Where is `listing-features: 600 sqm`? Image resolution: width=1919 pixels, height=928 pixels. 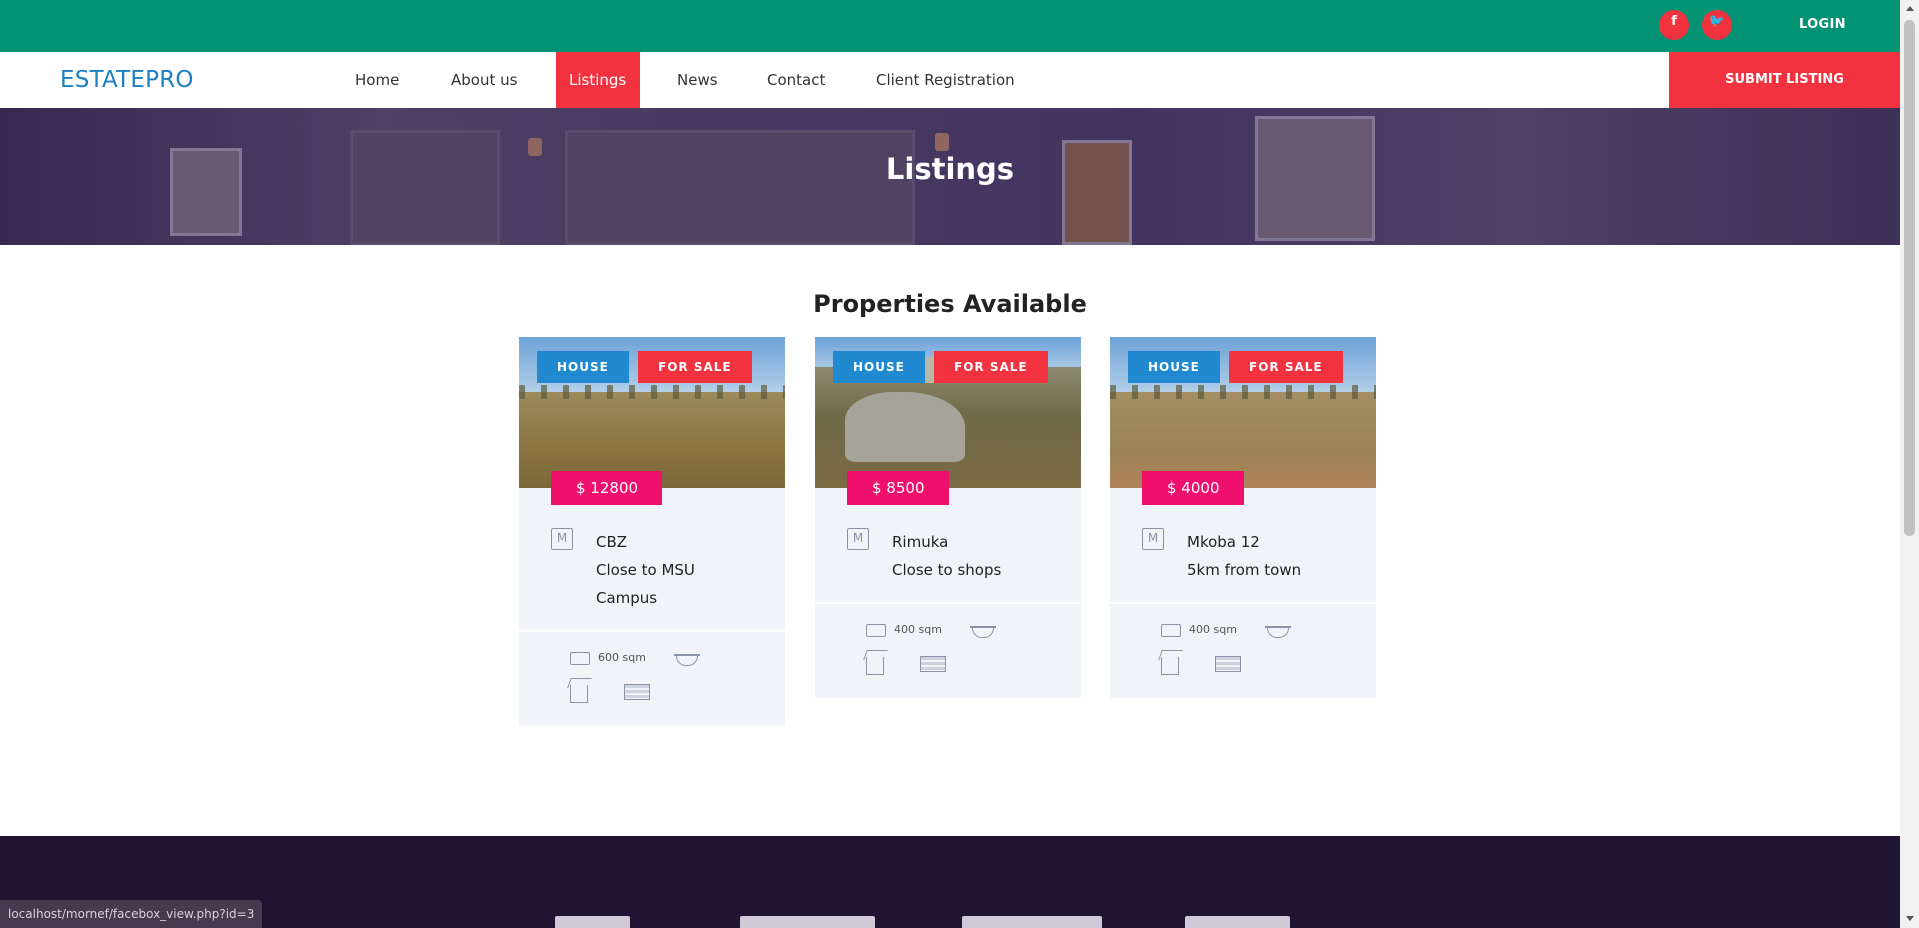 listing-features: 600 sqm is located at coordinates (652, 679).